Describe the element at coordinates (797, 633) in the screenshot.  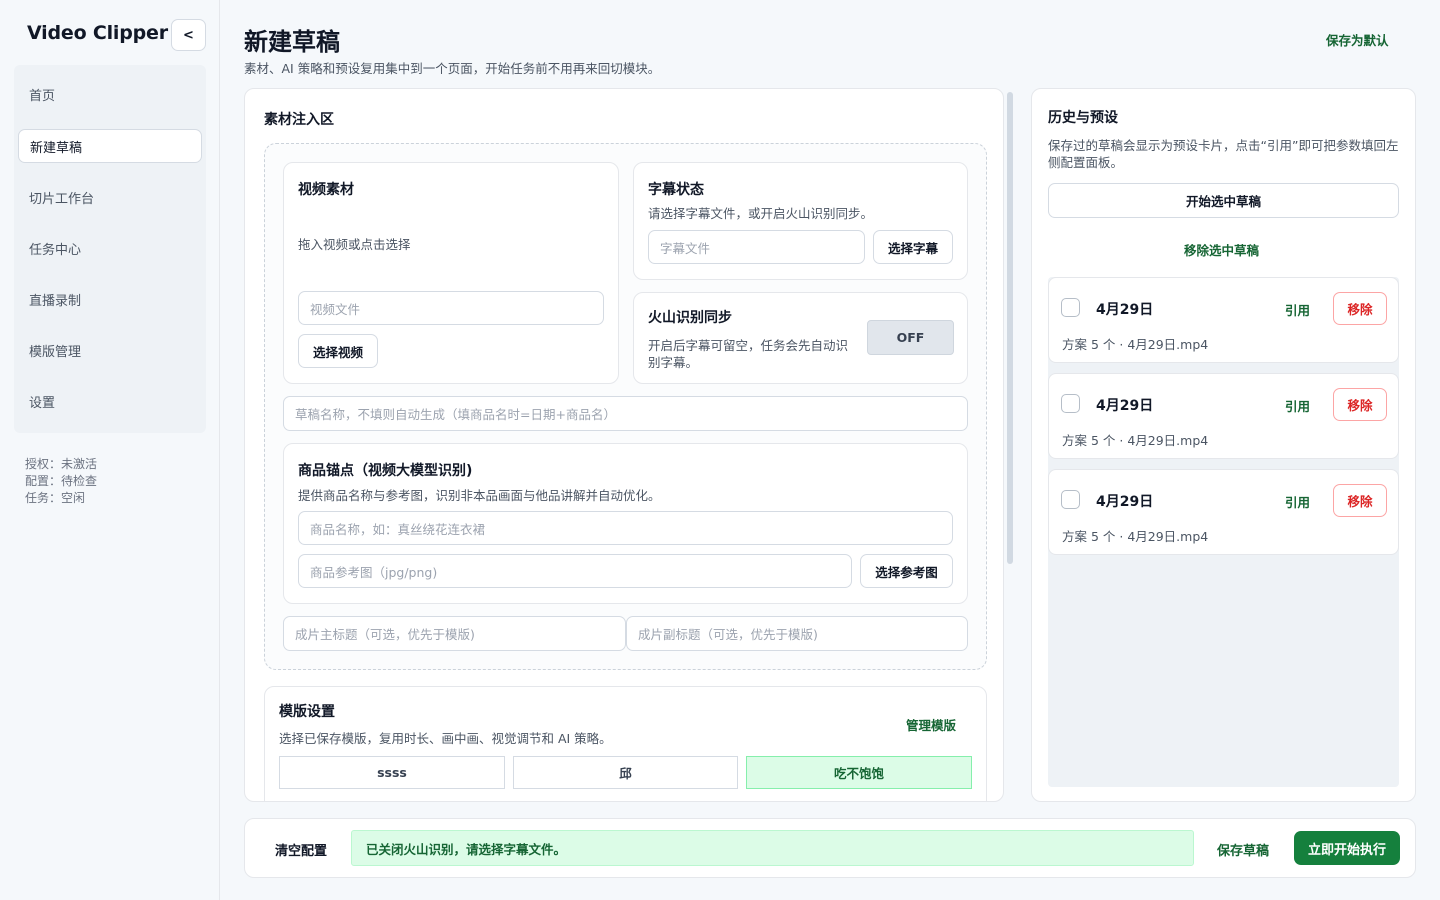
I see `sub-title-input: 成片副标题（可选，优先于模版)` at that location.